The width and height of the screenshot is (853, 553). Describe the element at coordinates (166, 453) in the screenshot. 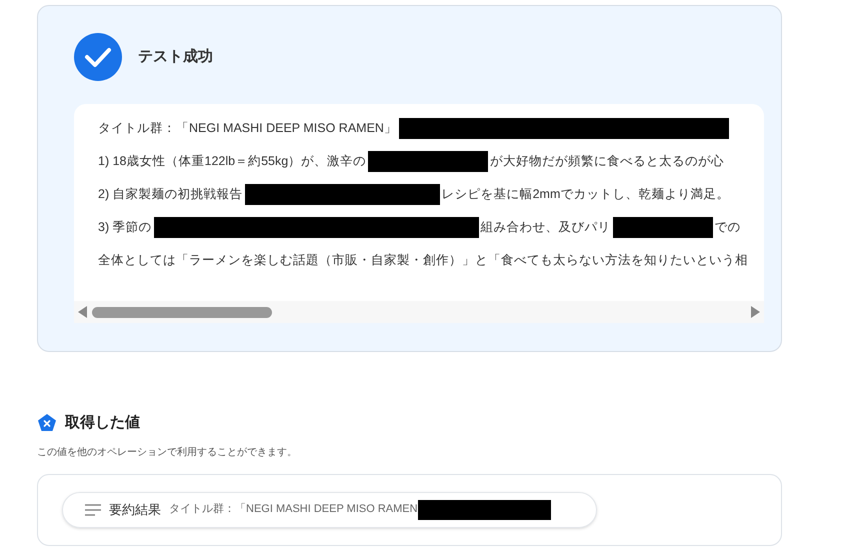

I see `section-description: この値を他のオペレーションで利用することができます。` at that location.